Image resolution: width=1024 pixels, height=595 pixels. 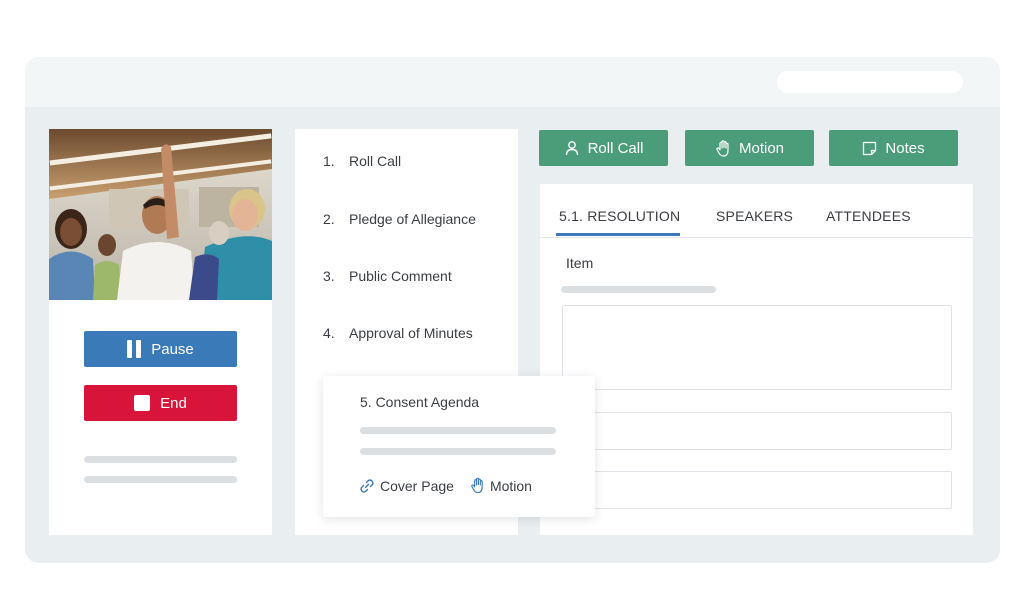 I want to click on pause-button: Pause, so click(x=160, y=349).